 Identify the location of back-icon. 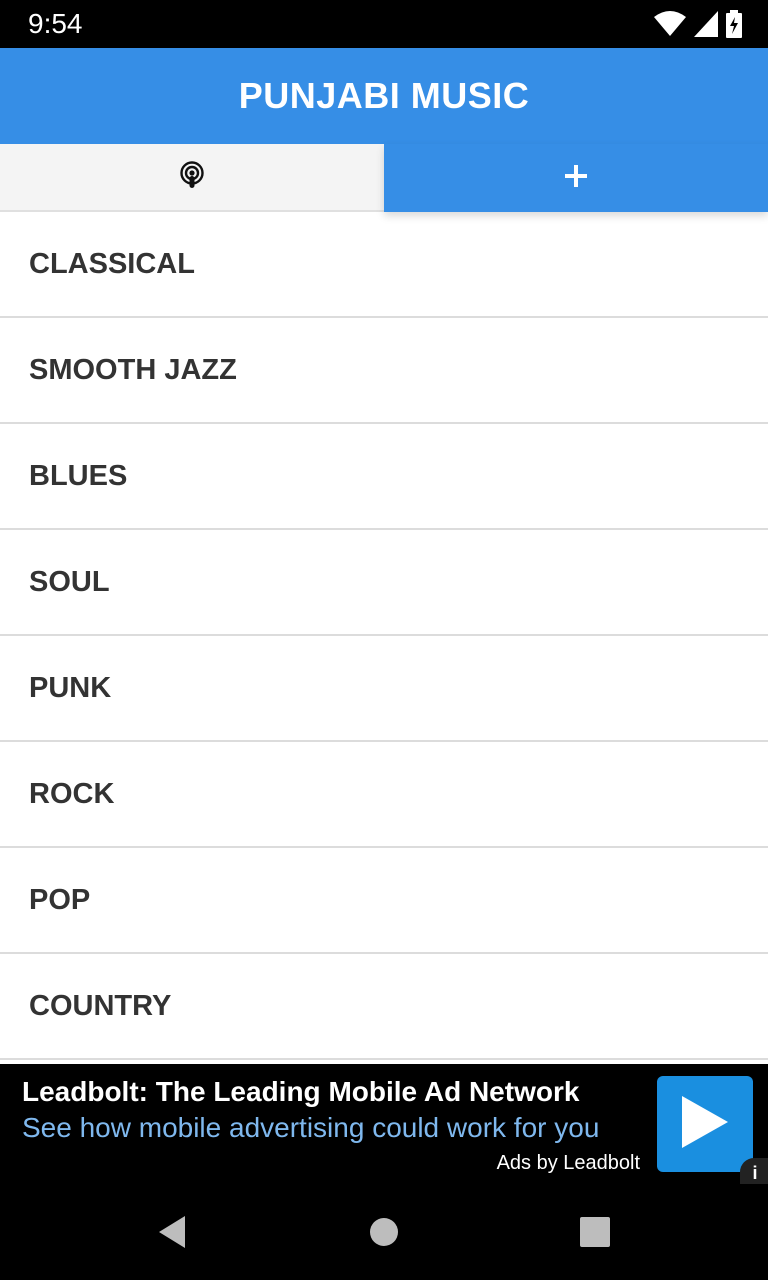
(172, 1234).